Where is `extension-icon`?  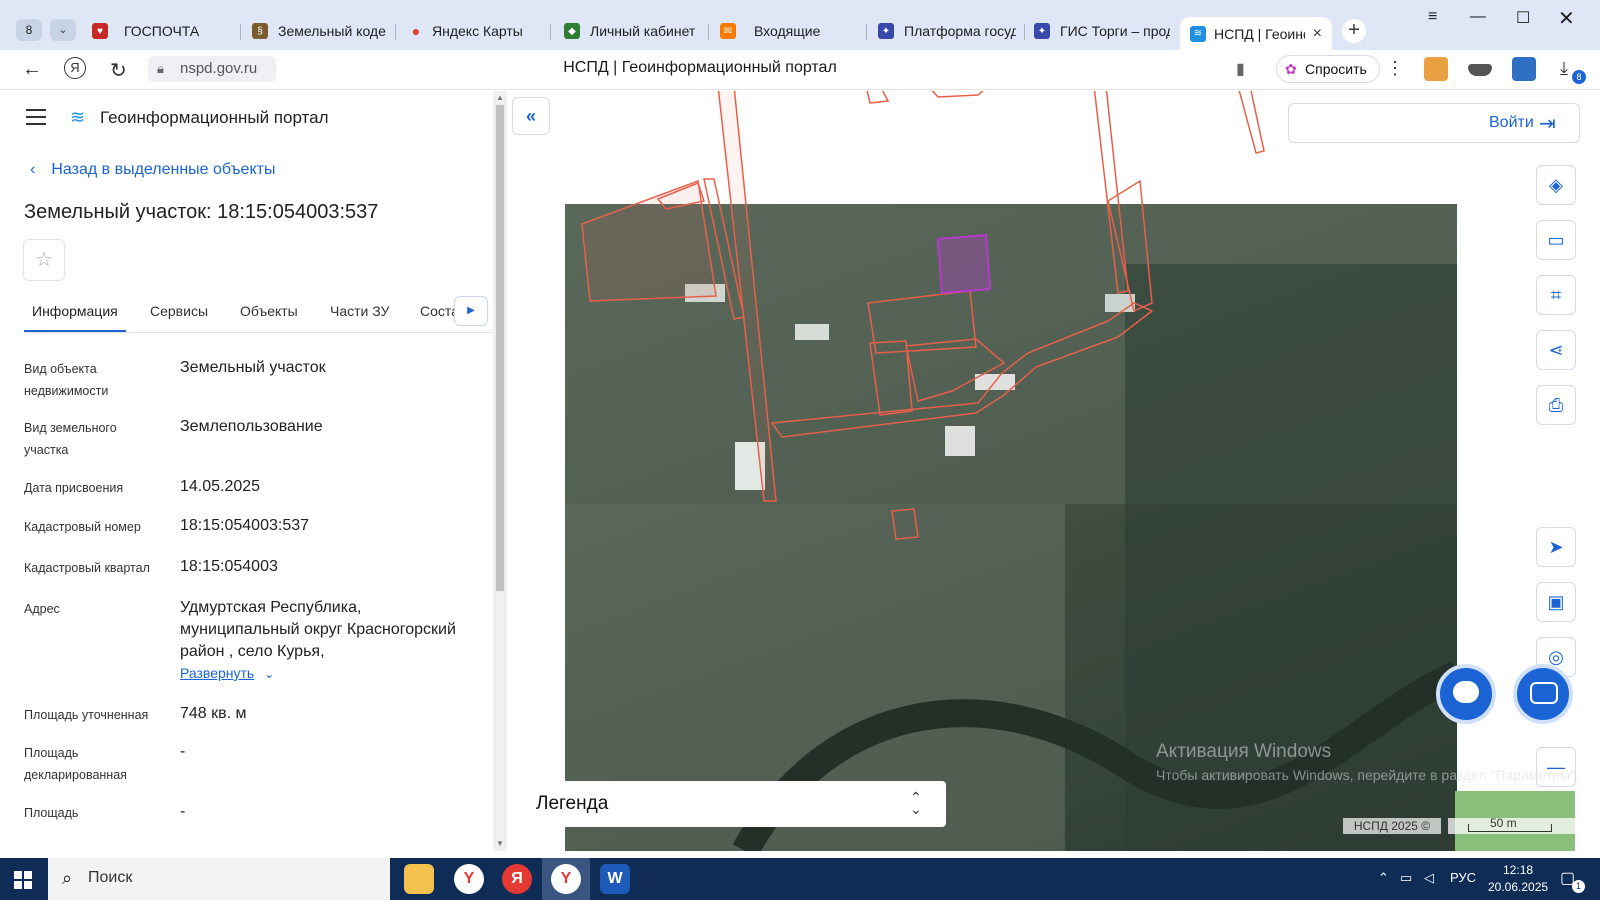
extension-icon is located at coordinates (1436, 69).